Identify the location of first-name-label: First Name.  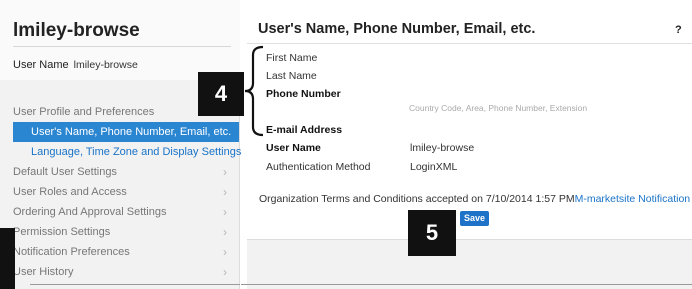
(292, 58).